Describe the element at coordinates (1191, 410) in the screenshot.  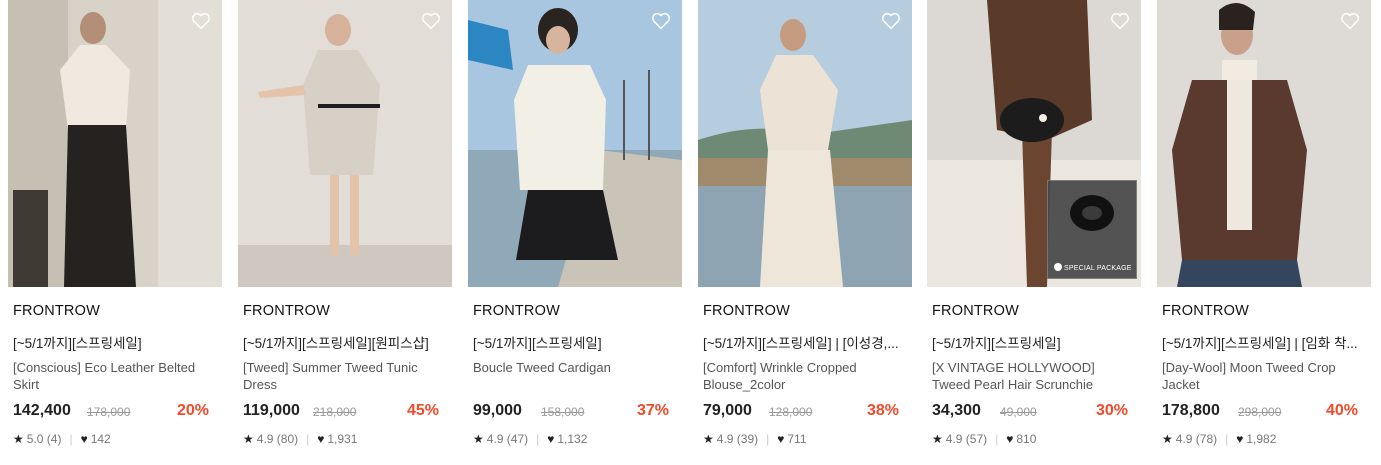
I see `product-price: 178,800` at that location.